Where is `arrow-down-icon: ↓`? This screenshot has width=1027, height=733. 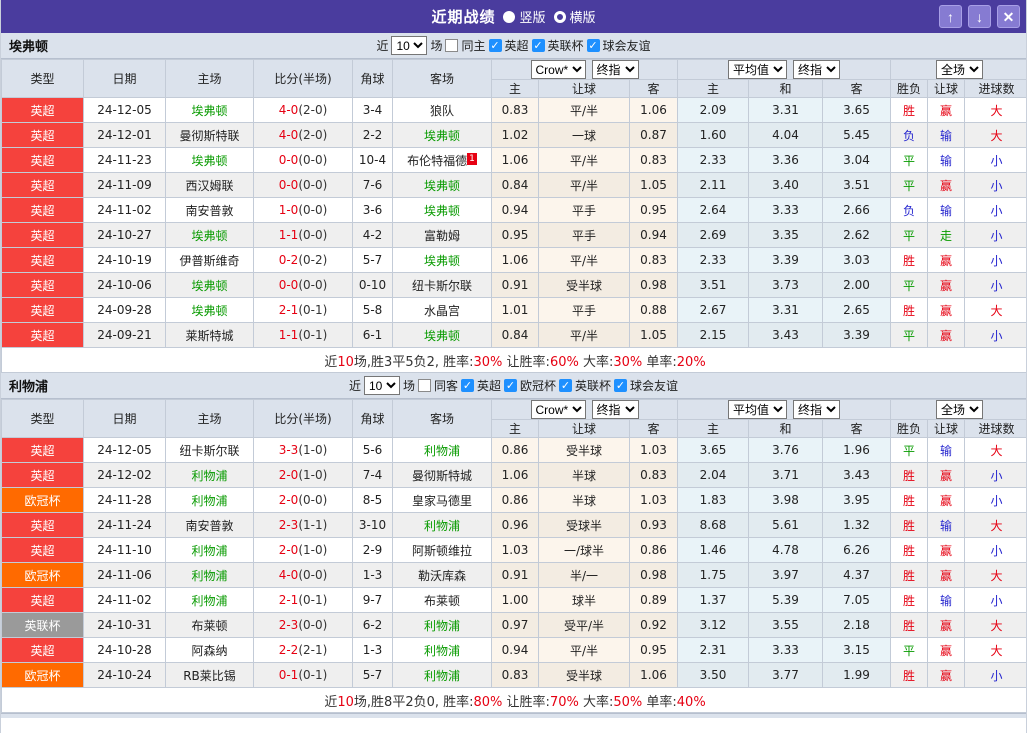
arrow-down-icon: ↓ is located at coordinates (979, 16).